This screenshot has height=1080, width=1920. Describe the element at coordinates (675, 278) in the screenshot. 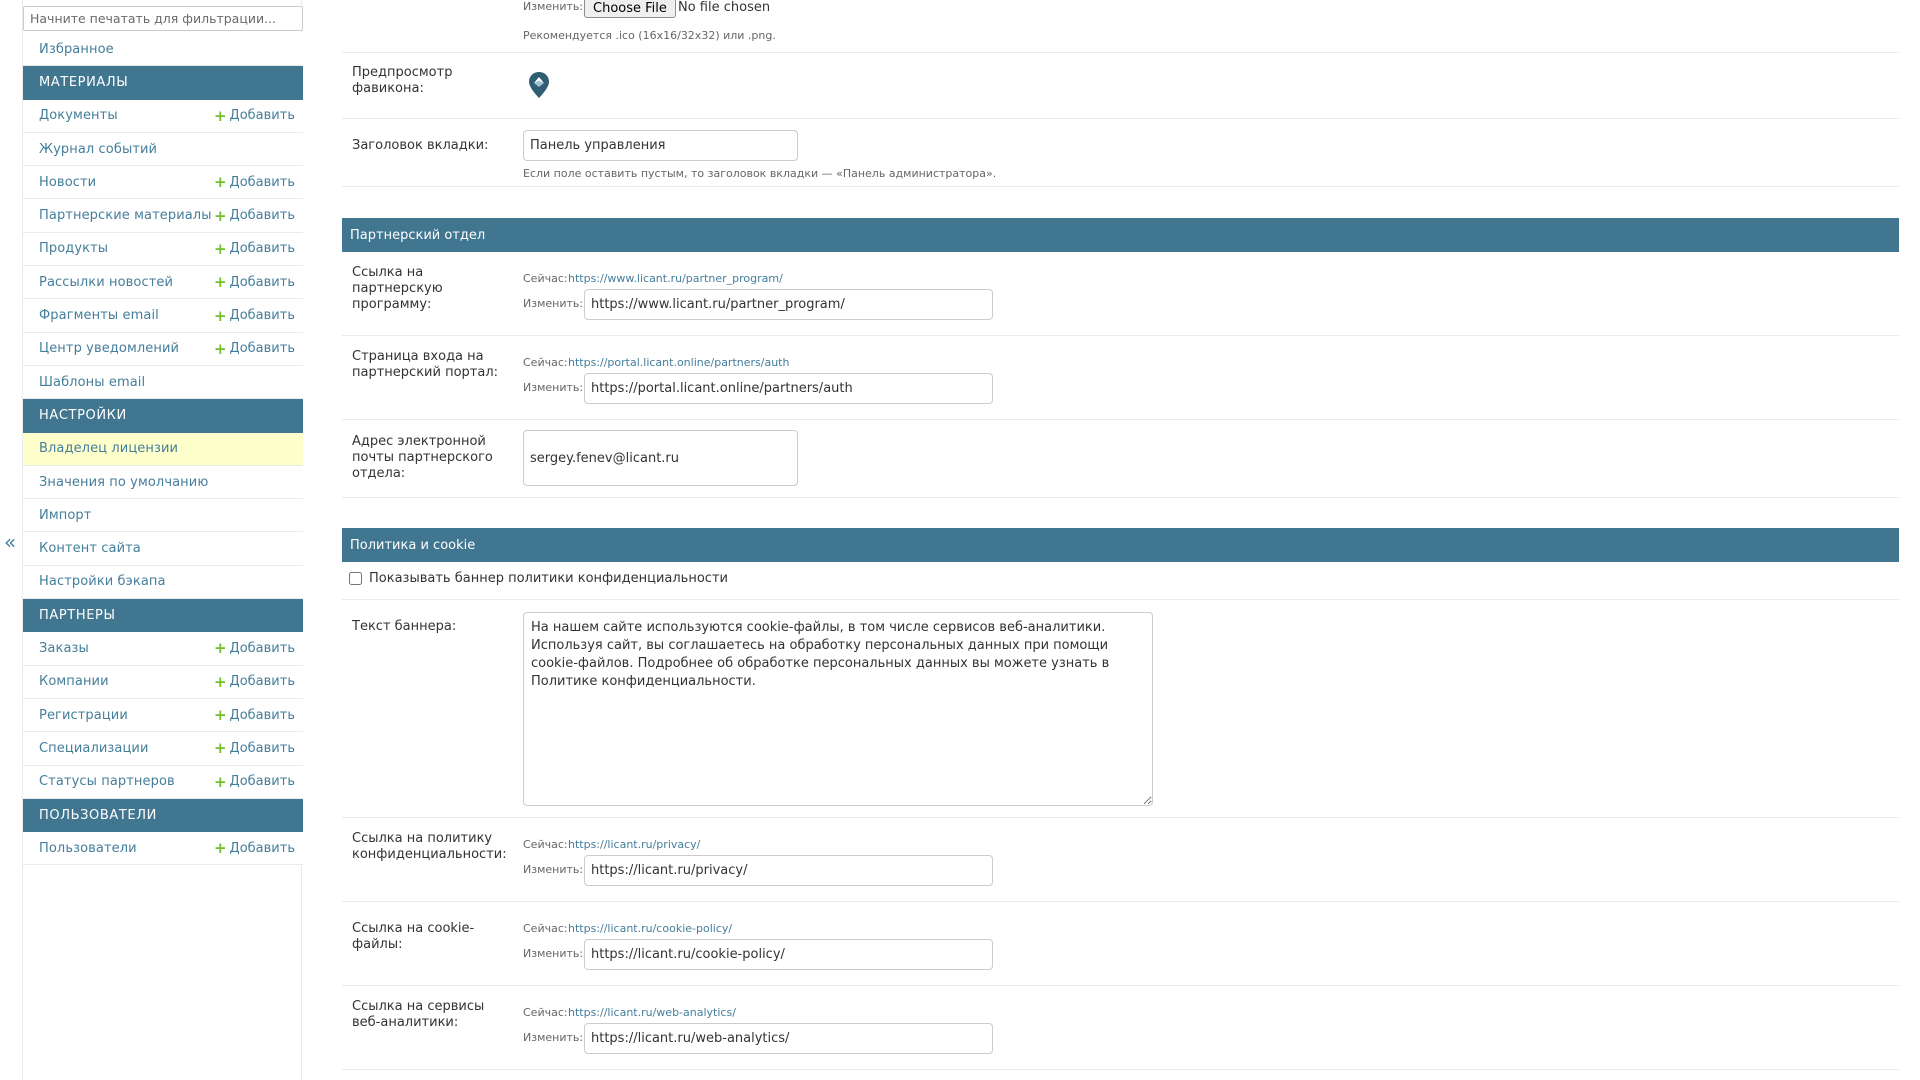

I see `partner-program-current-link: https://www.licant.ru/partner_program/` at that location.